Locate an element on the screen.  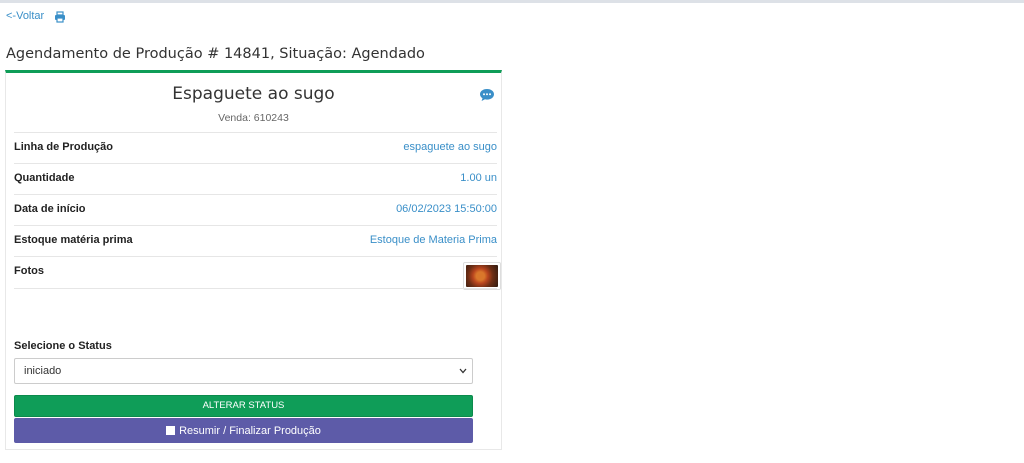
status-select: iniciado is located at coordinates (243, 371).